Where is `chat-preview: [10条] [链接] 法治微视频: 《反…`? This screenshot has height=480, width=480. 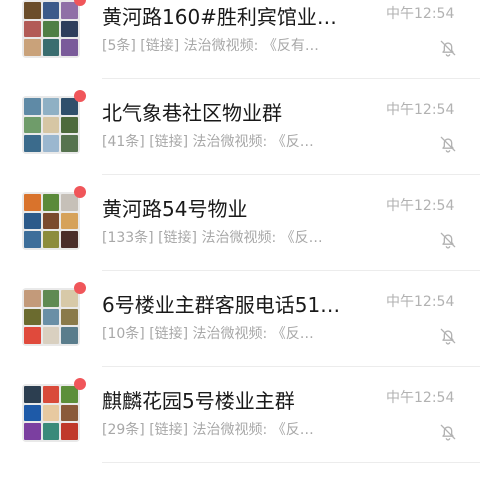
chat-preview: [10条] [链接] 法治微视频: 《反… is located at coordinates (208, 334).